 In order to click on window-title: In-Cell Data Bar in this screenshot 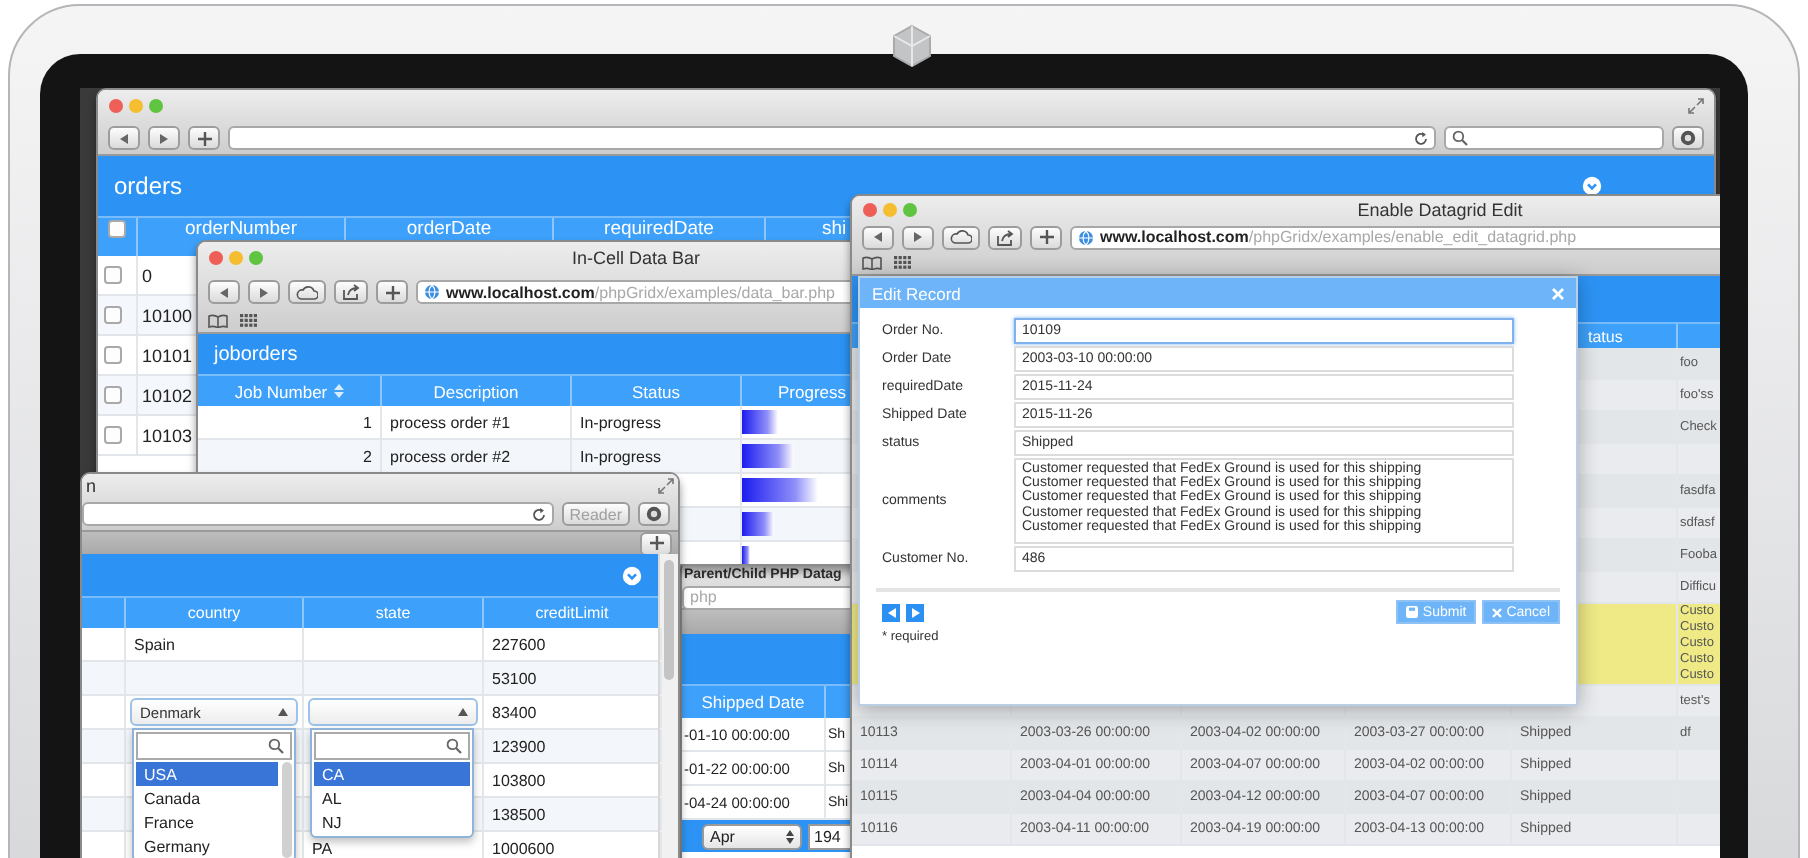, I will do `click(636, 258)`.